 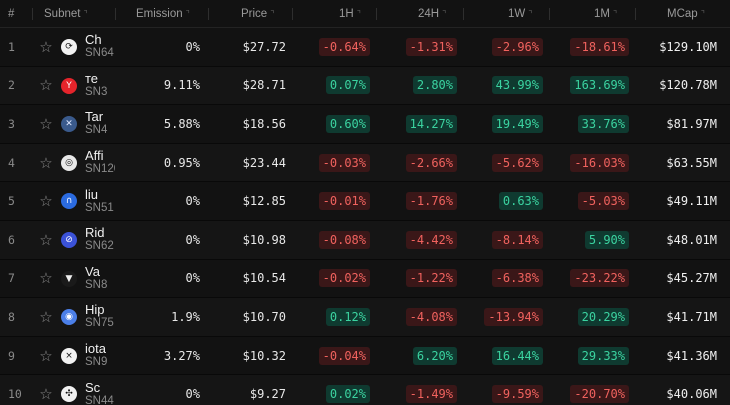 I want to click on change-24h: -1.76%, so click(x=431, y=201).